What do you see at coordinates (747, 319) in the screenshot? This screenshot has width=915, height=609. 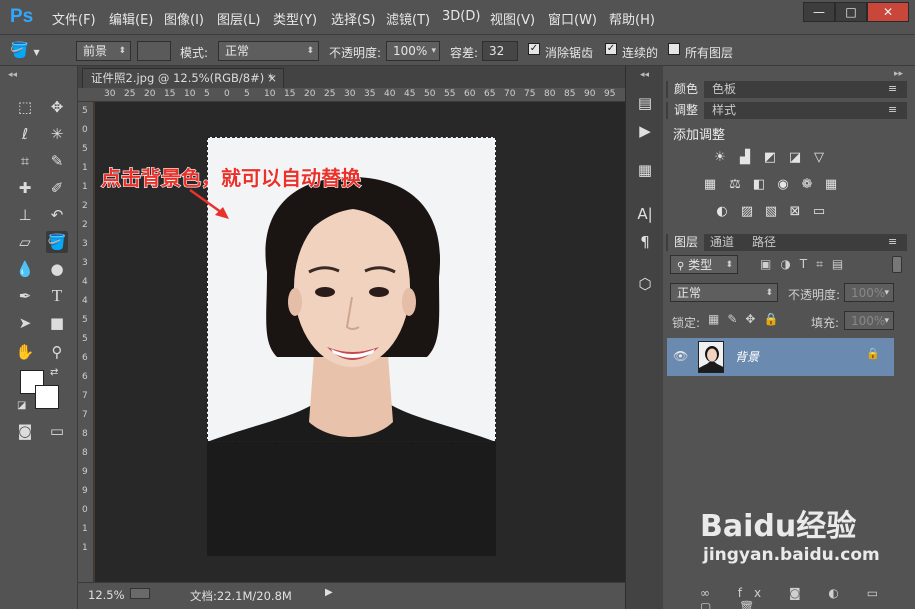 I see `lock-icons: ▦✎✥🔒` at bounding box center [747, 319].